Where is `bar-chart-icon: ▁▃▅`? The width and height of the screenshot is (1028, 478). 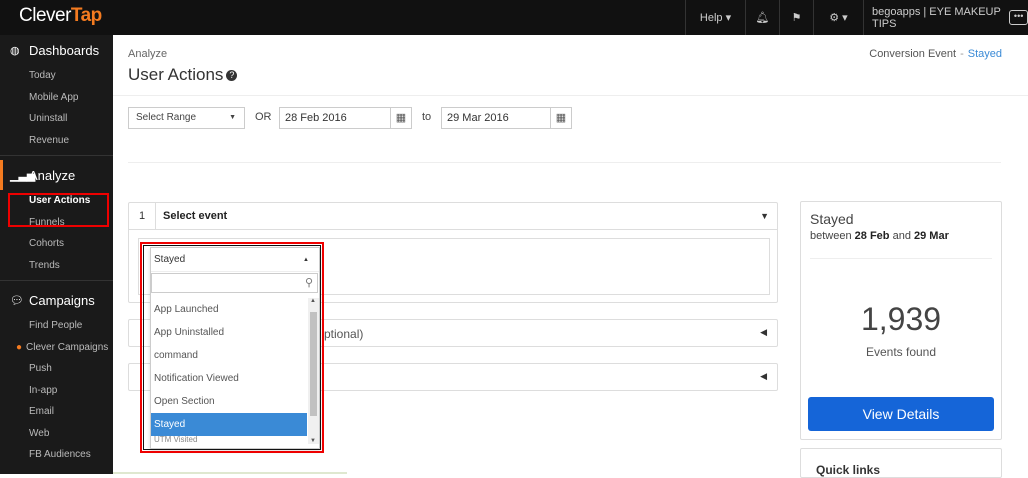 bar-chart-icon: ▁▃▅ is located at coordinates (23, 175).